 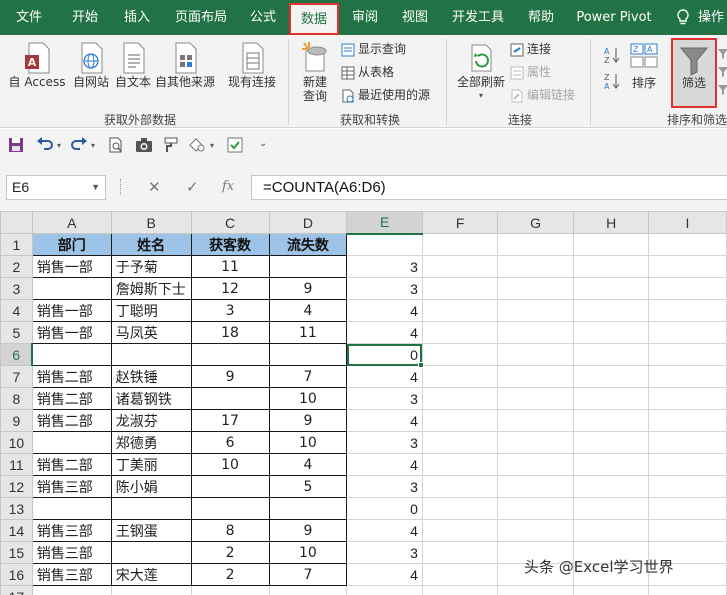 What do you see at coordinates (45, 146) in the screenshot?
I see `undo-icon` at bounding box center [45, 146].